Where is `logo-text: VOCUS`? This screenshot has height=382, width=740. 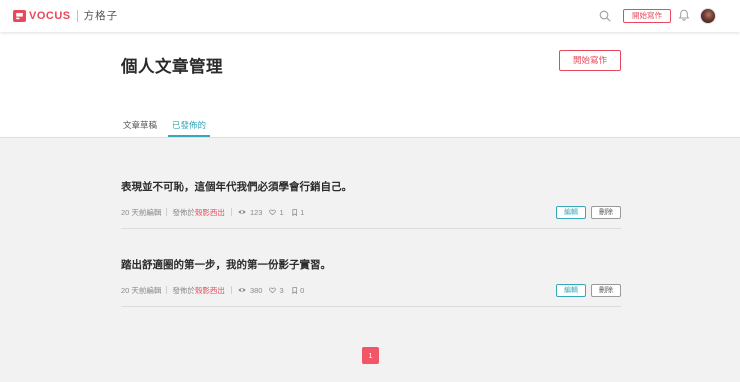
logo-text: VOCUS is located at coordinates (50, 16).